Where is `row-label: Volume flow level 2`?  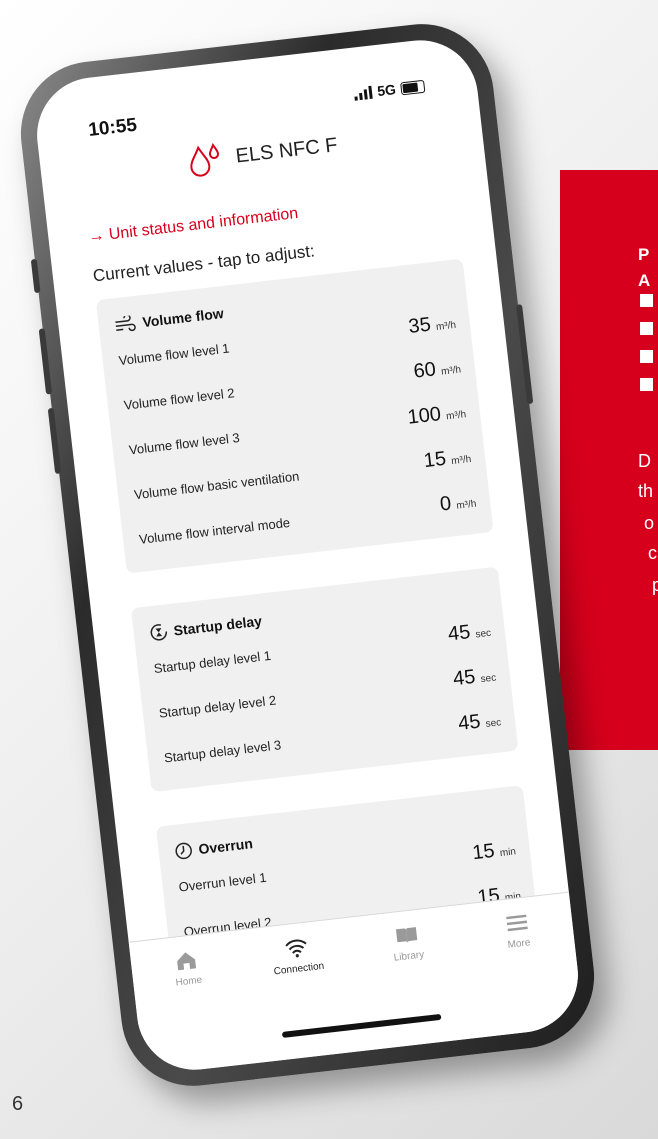
row-label: Volume flow level 2 is located at coordinates (179, 399).